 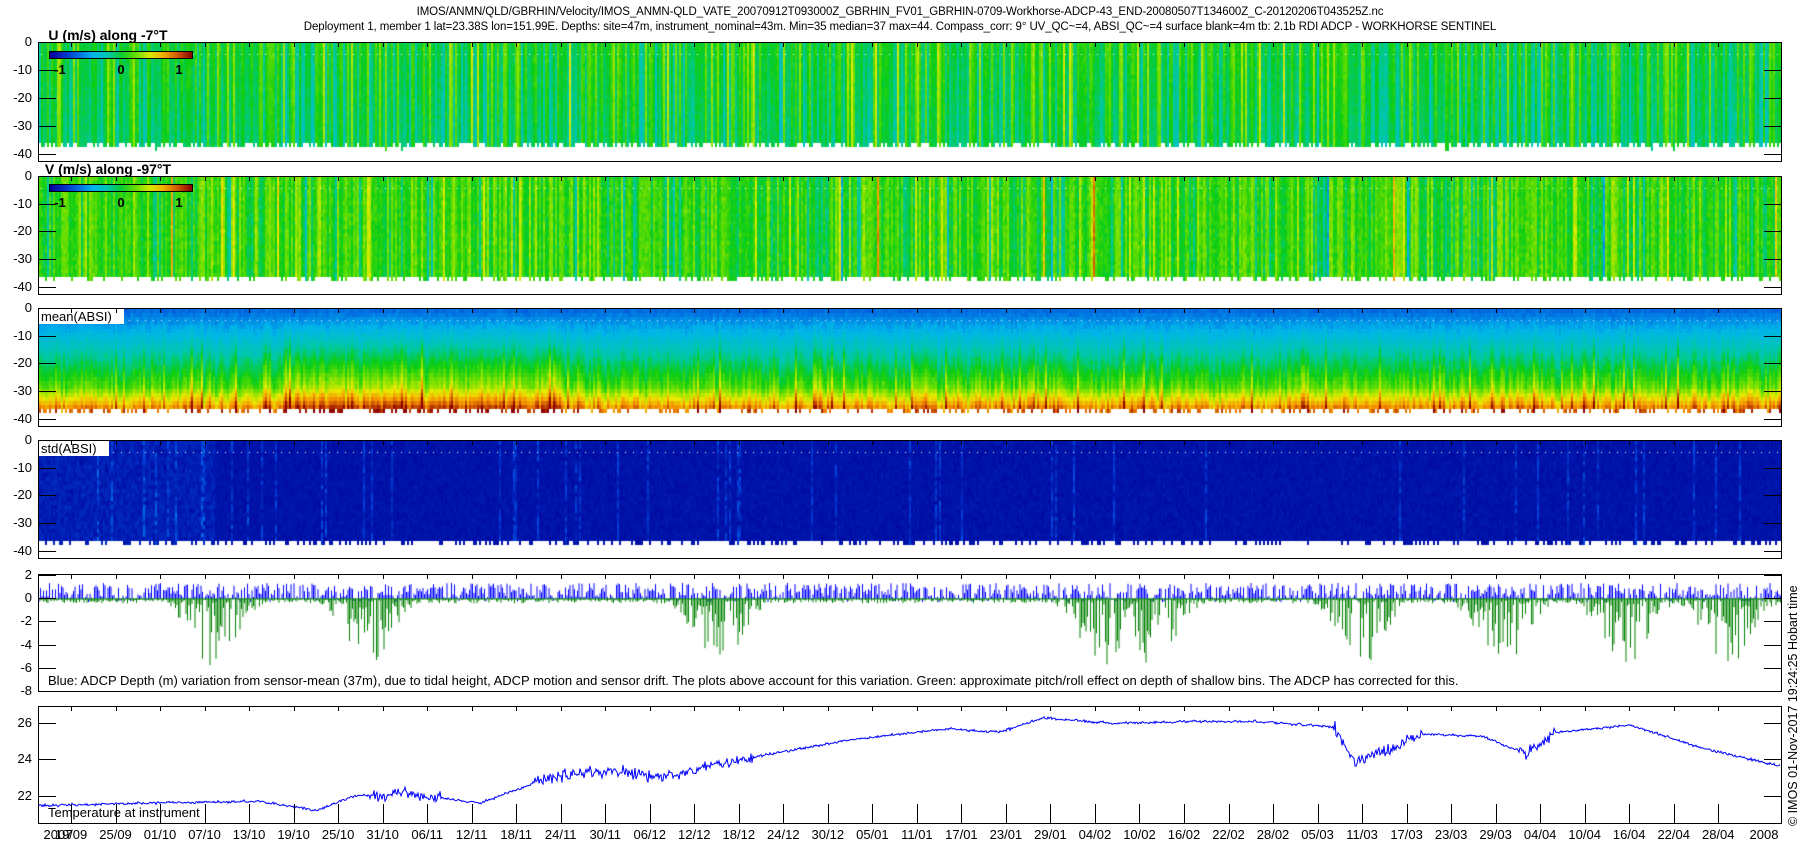 What do you see at coordinates (739, 834) in the screenshot?
I see `x-tick-label: 18/12` at bounding box center [739, 834].